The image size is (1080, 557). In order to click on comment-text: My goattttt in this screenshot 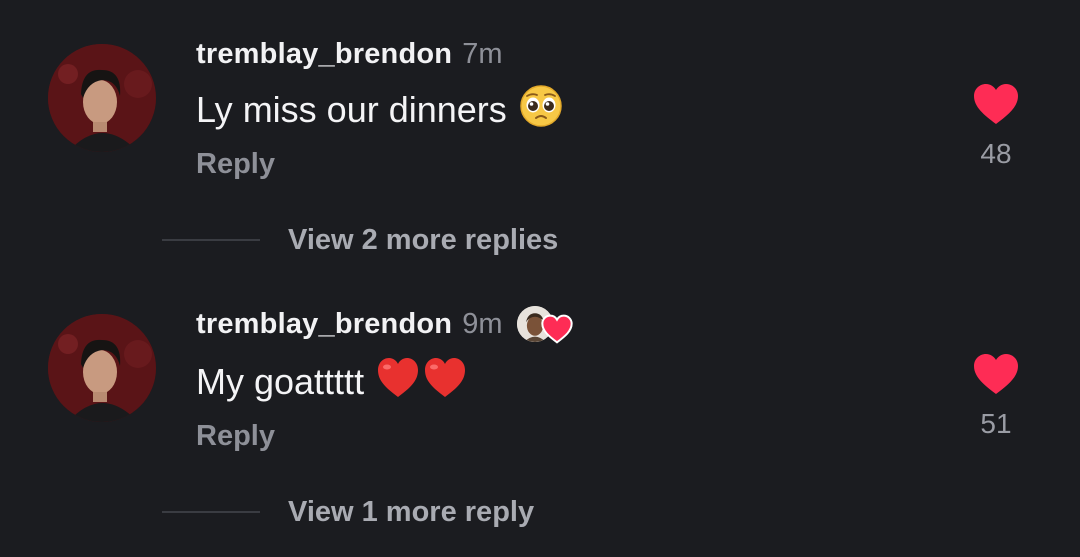, I will do `click(280, 381)`.